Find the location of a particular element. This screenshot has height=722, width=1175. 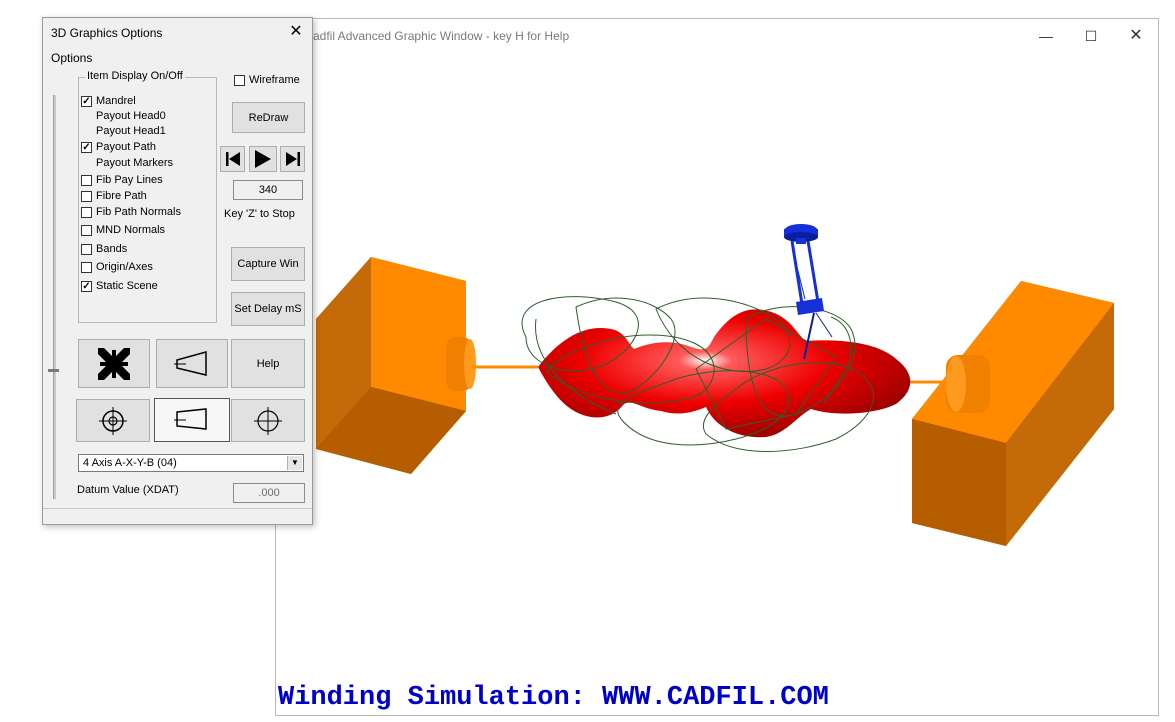

skip-to-start-button is located at coordinates (232, 159).